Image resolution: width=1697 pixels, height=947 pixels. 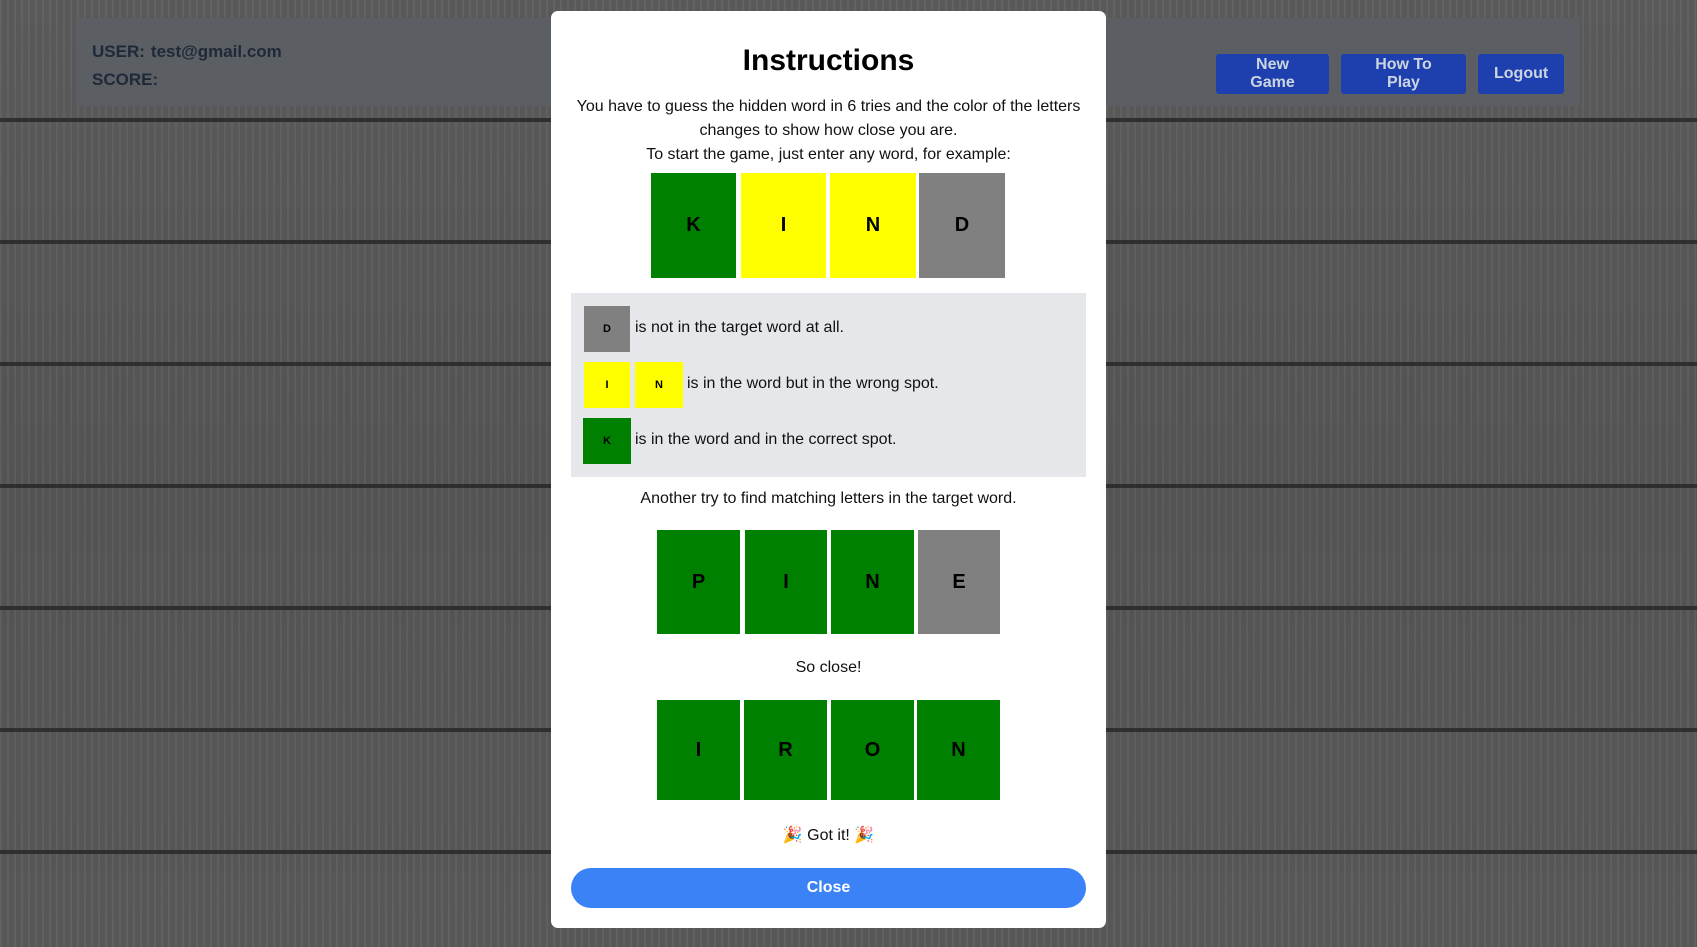 I want to click on example2-tile-1: P, so click(x=698, y=582).